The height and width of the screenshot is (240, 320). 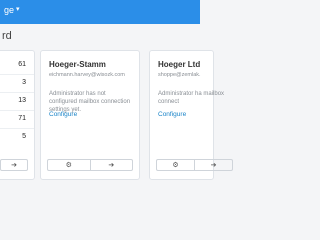 I want to click on summary-value: 61, so click(x=22, y=64).